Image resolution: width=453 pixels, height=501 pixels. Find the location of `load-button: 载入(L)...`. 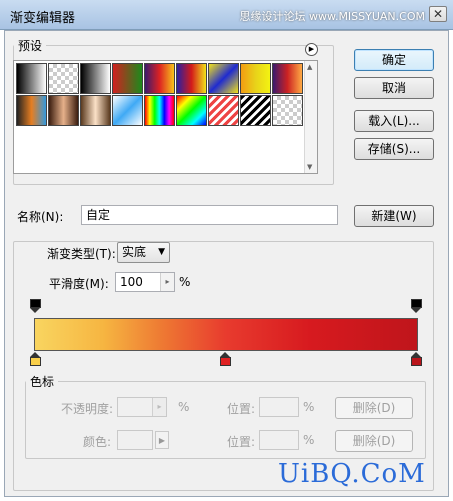

load-button: 载入(L)... is located at coordinates (394, 121).